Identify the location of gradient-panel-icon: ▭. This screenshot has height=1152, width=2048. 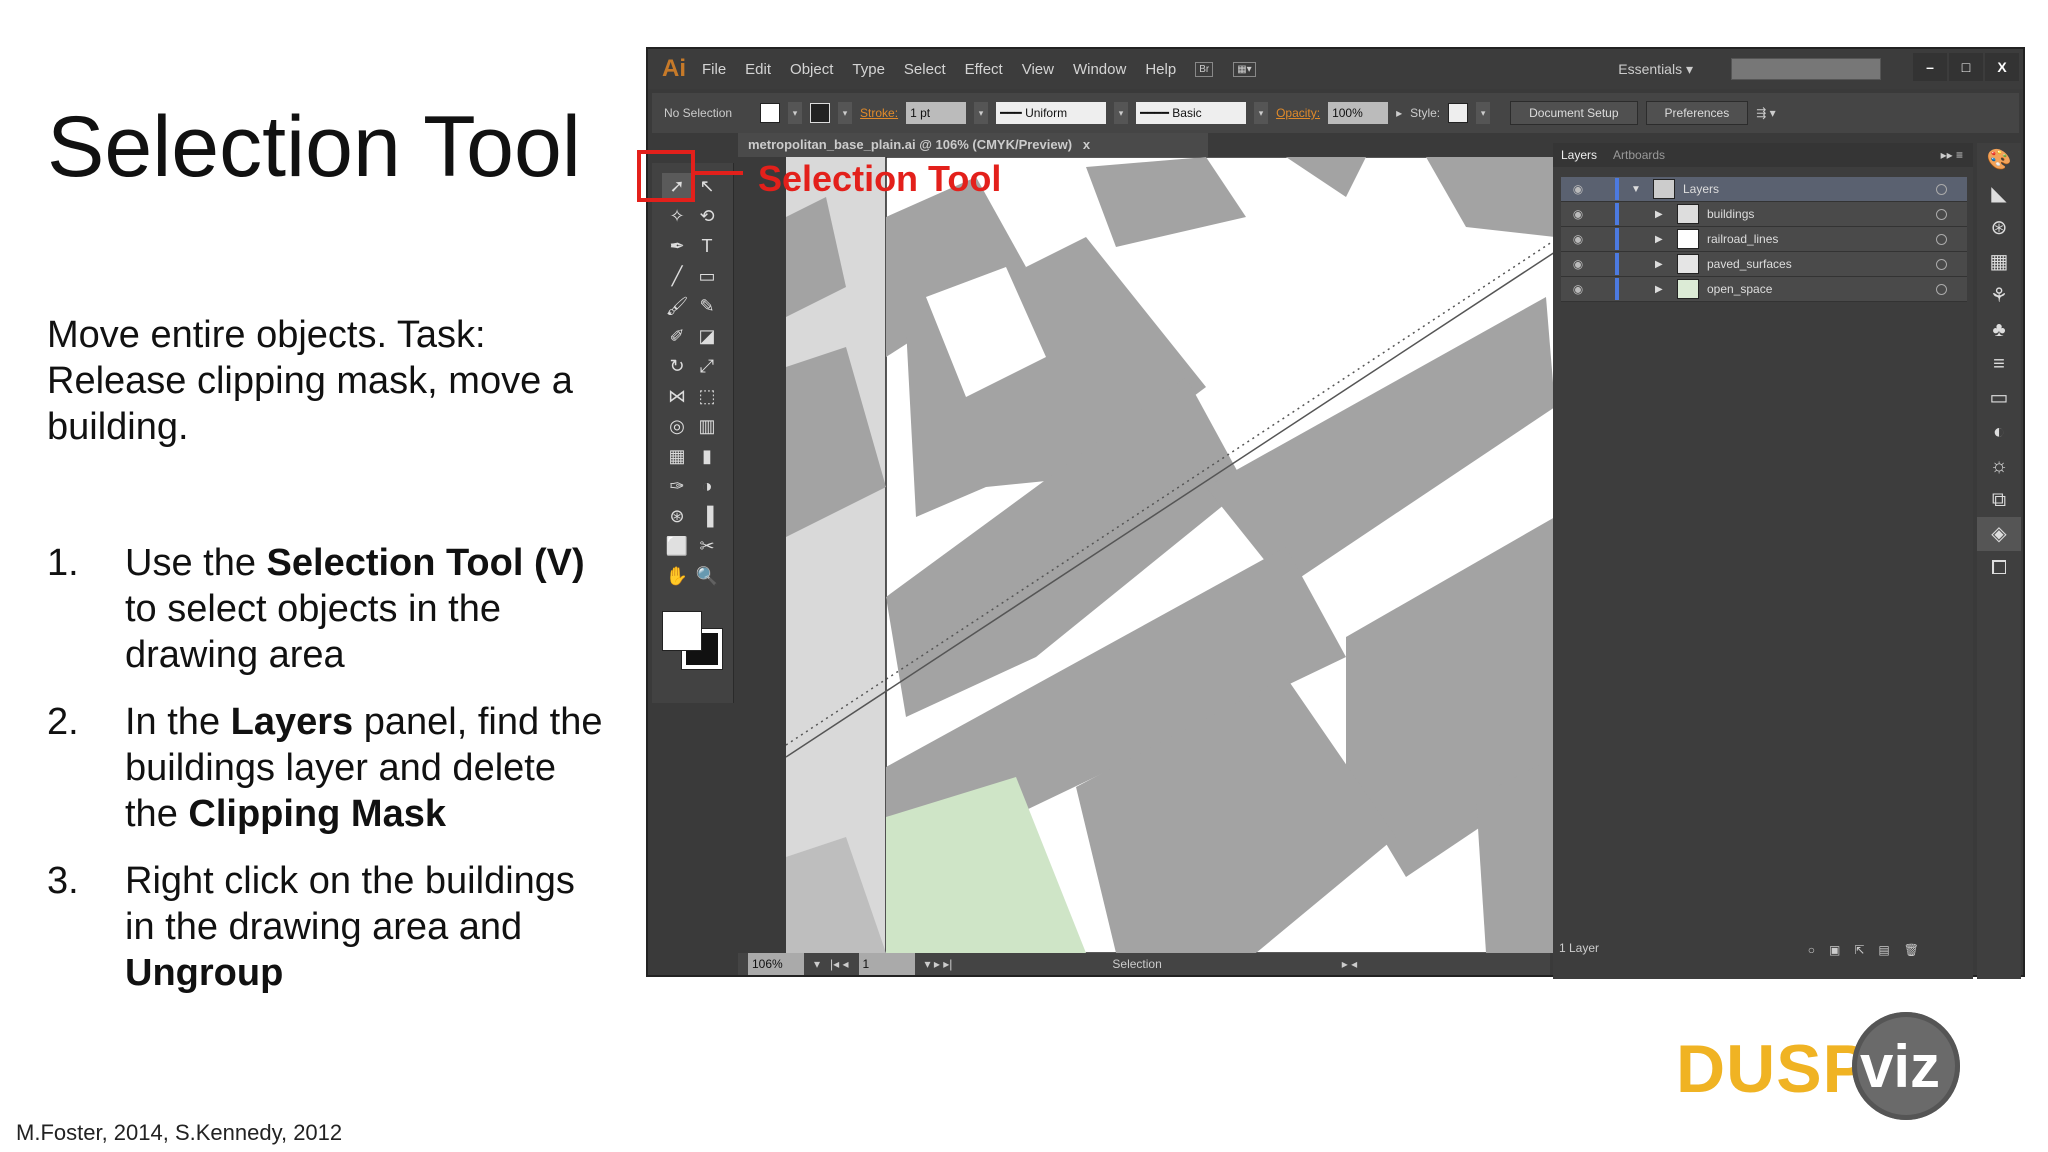
(1999, 398).